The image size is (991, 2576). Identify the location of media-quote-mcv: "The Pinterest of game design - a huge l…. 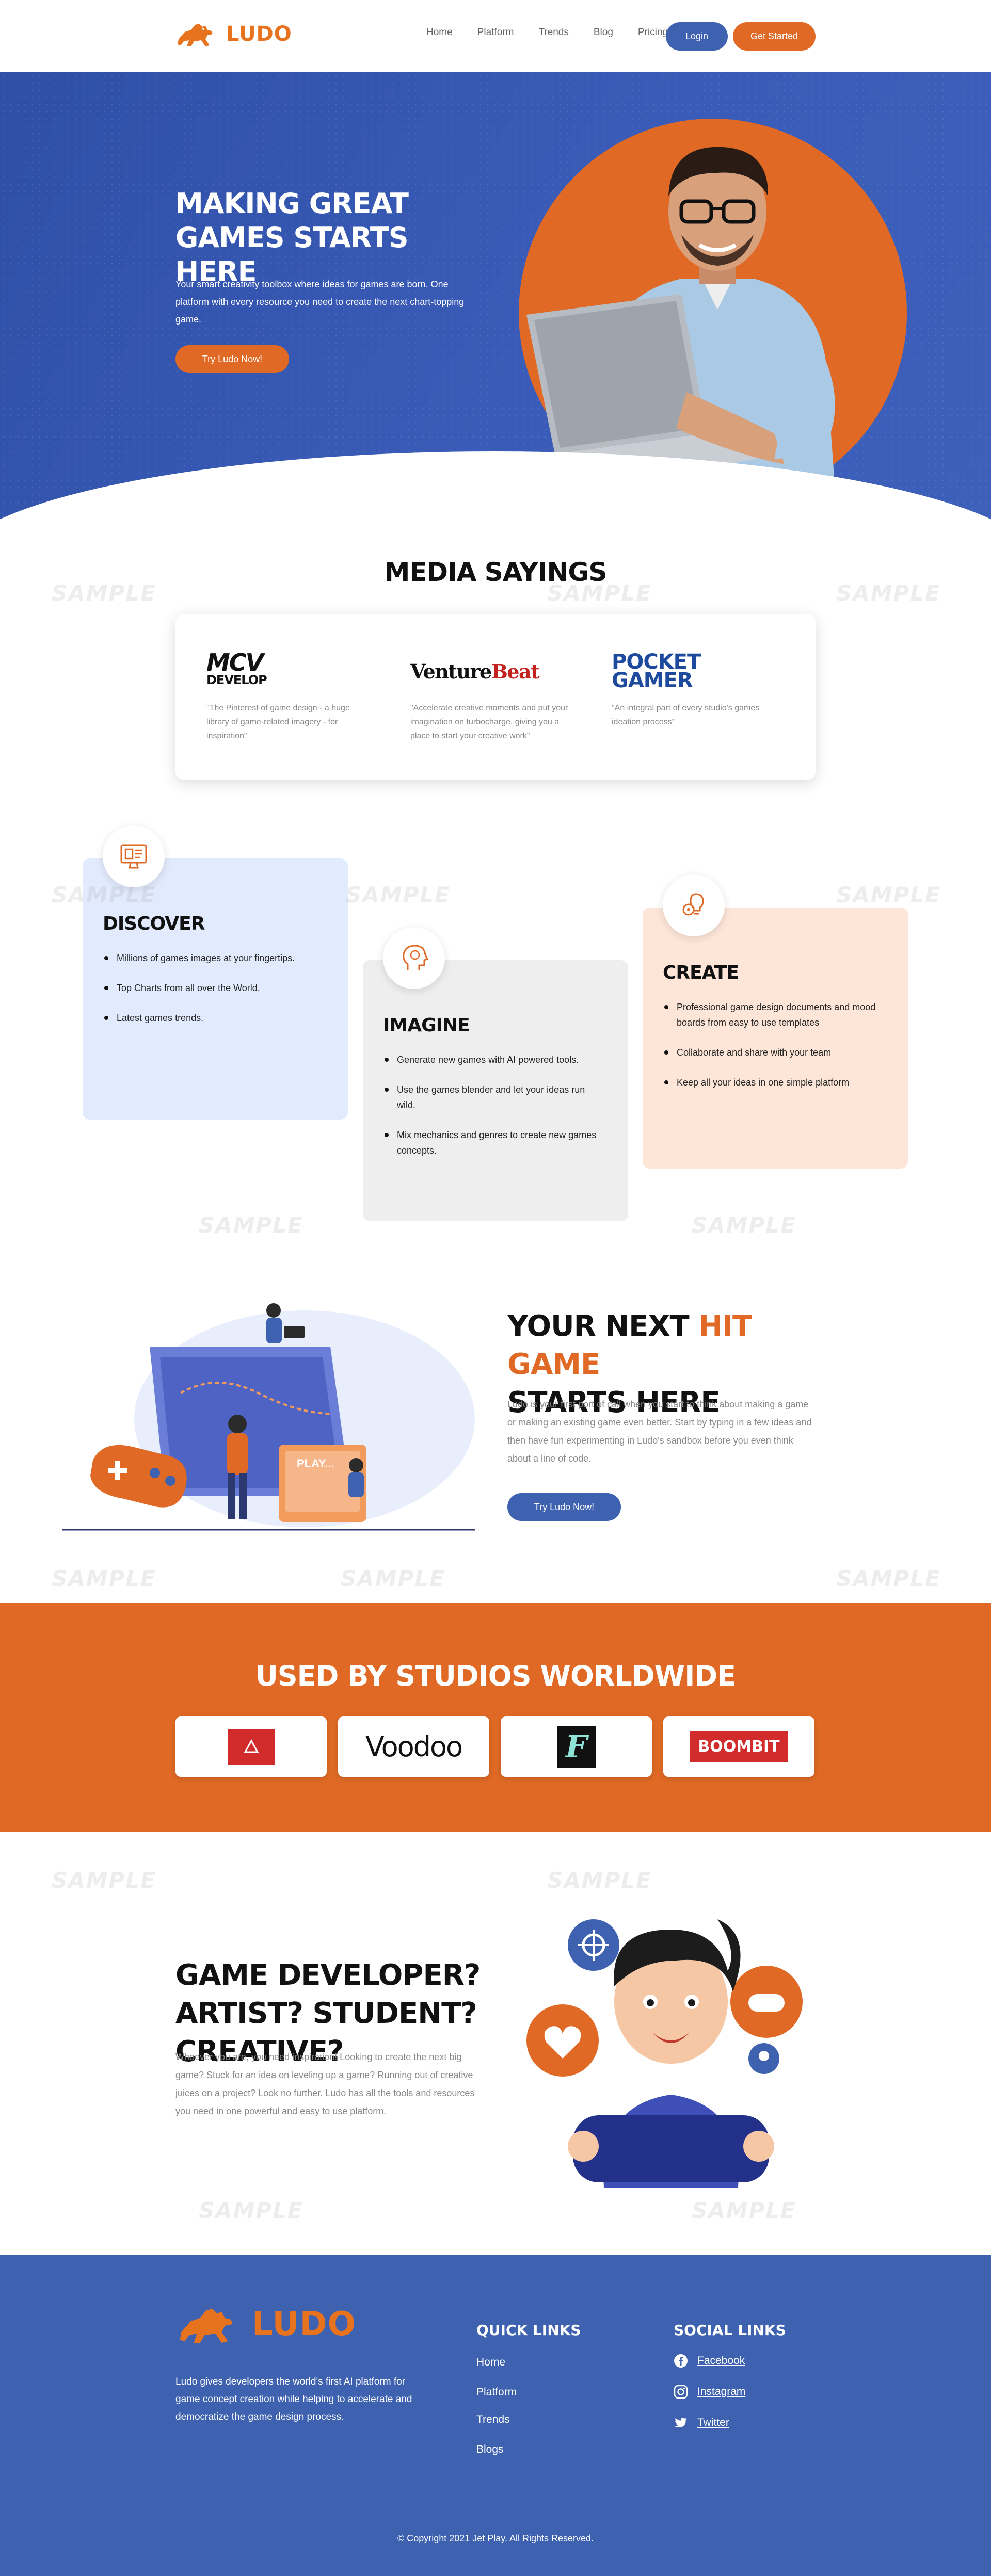
(278, 722).